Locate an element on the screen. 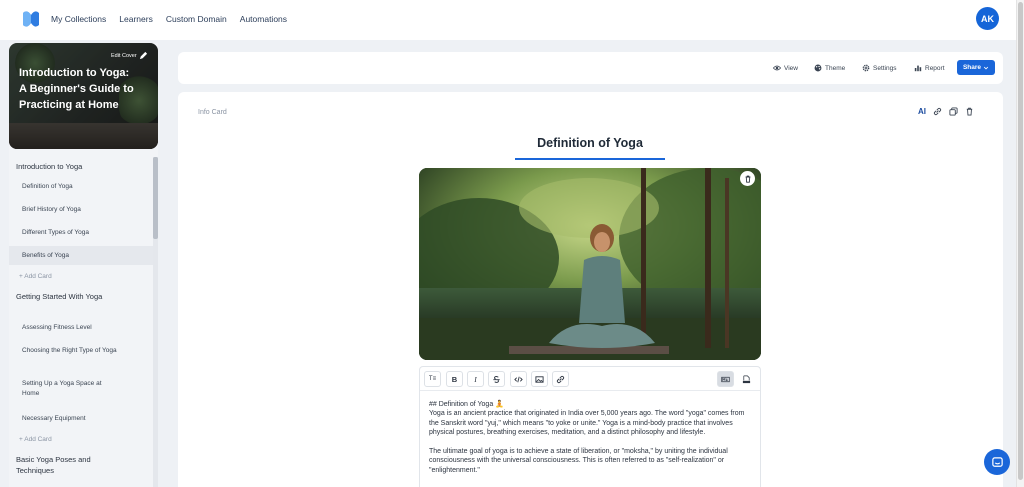 Image resolution: width=1024 pixels, height=487 pixels. sidebar-item-brief-history: Brief History of Yoga is located at coordinates (81, 210).